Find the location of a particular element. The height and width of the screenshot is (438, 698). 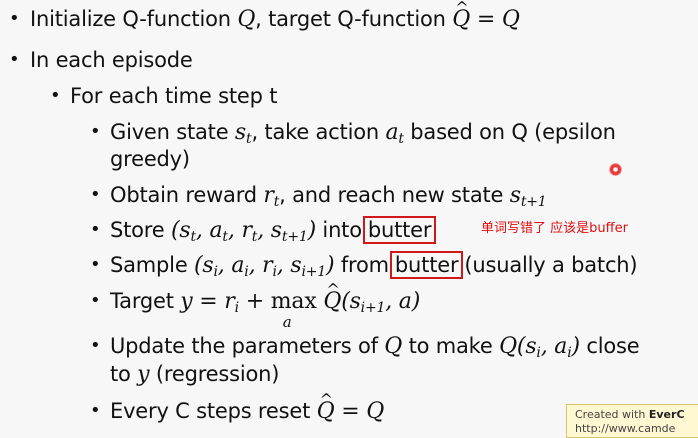

watermark-prefix: Created with is located at coordinates (612, 414).